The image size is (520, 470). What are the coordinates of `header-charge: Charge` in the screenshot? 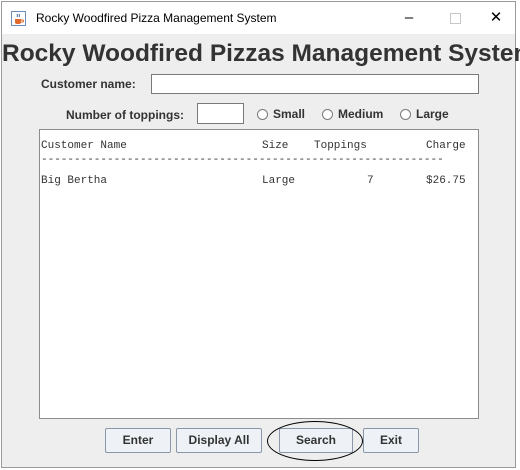 It's located at (446, 146).